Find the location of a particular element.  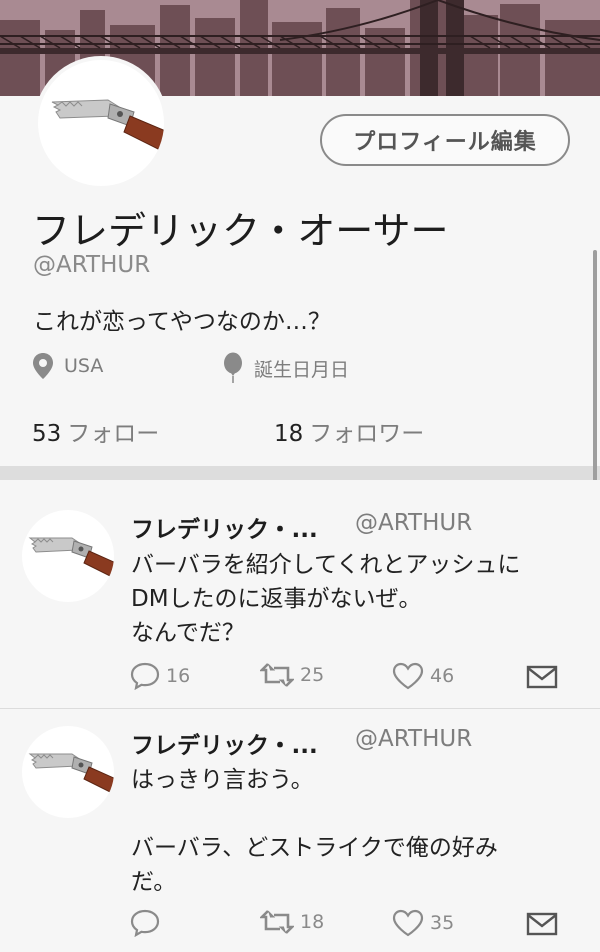

following-link: 53 フォロー is located at coordinates (95, 431).